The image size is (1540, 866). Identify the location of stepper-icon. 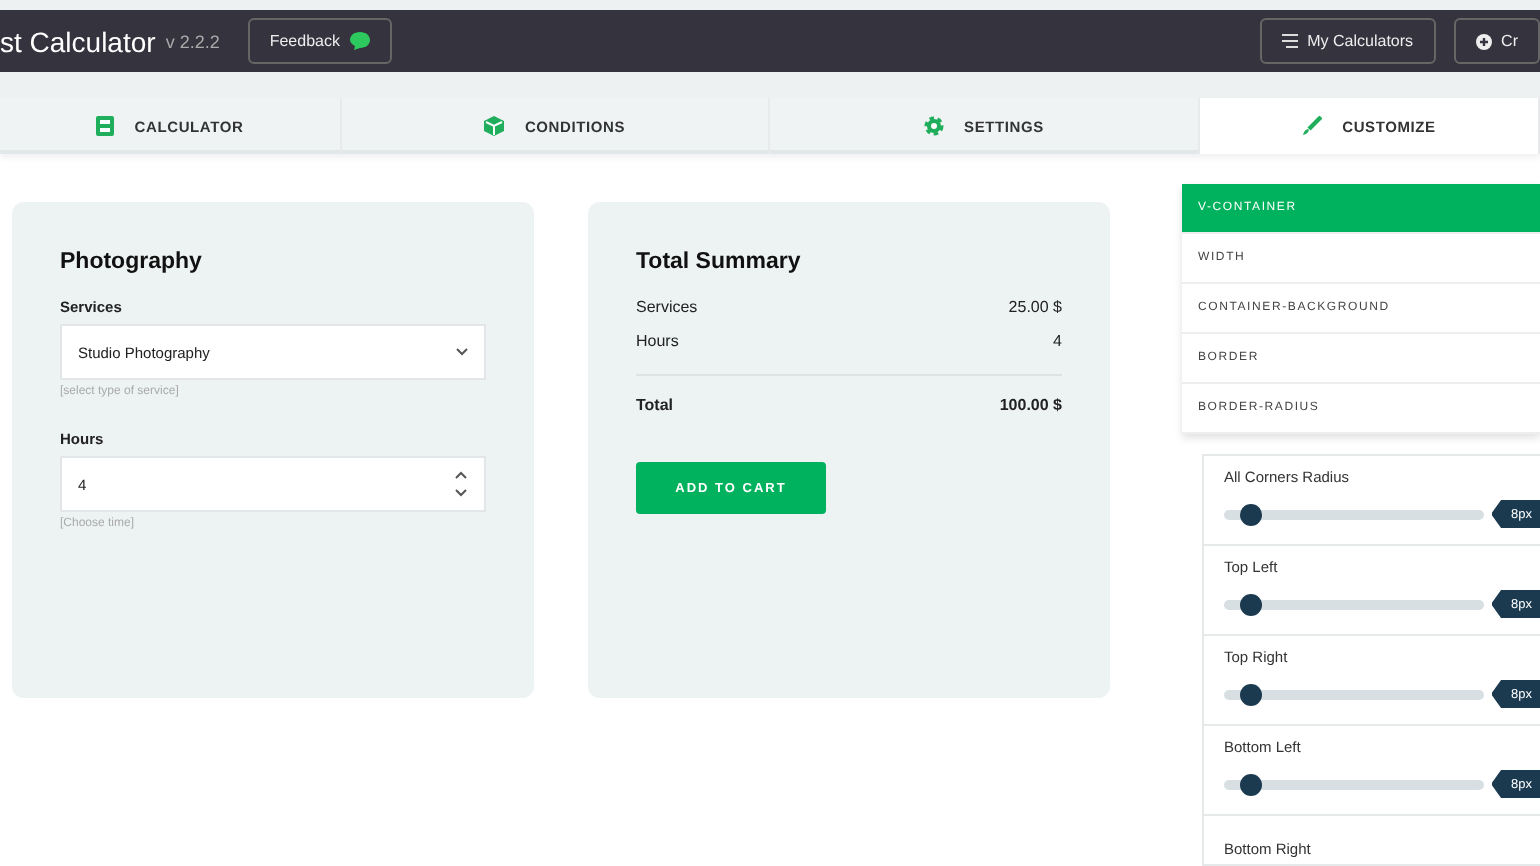
(461, 484).